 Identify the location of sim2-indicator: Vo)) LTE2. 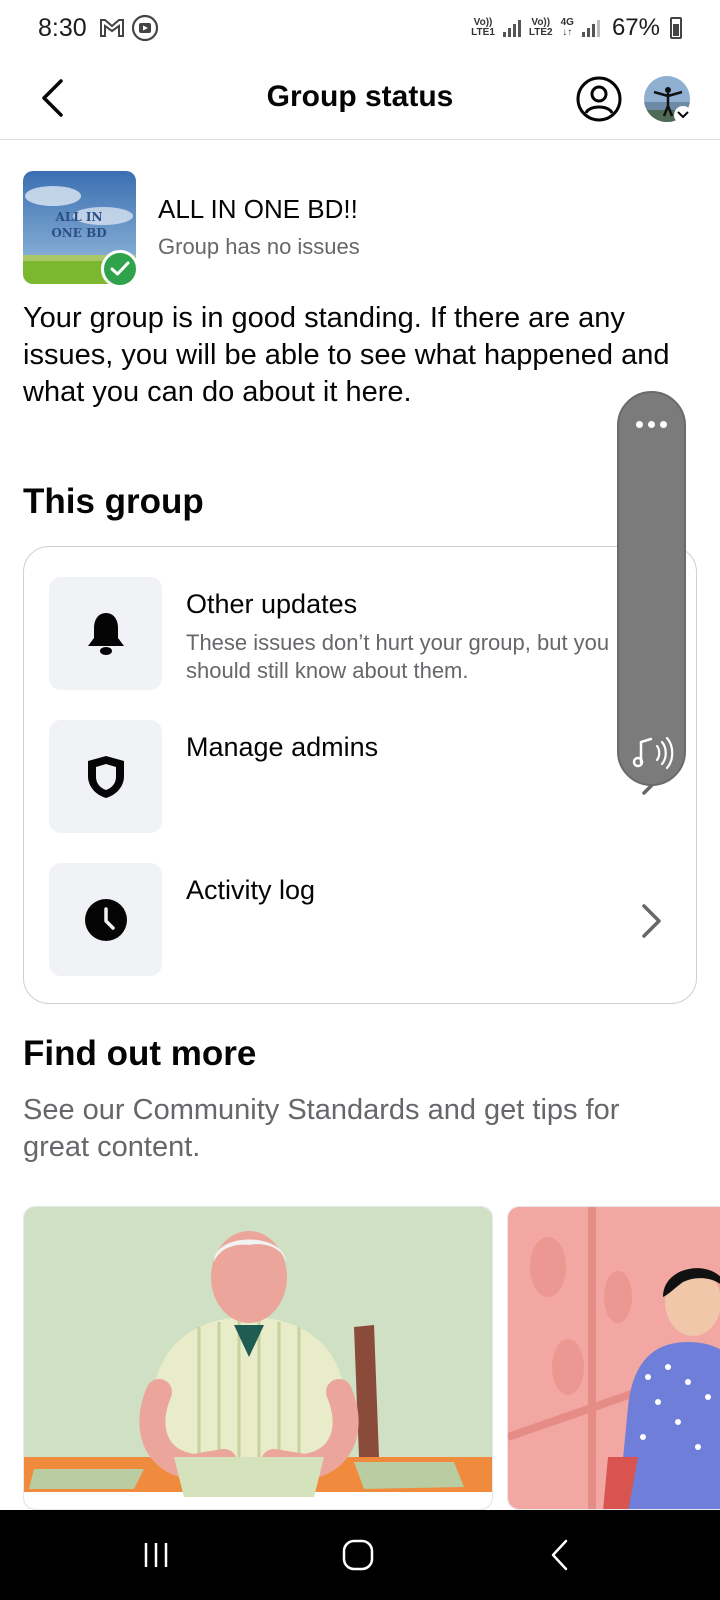
(541, 28).